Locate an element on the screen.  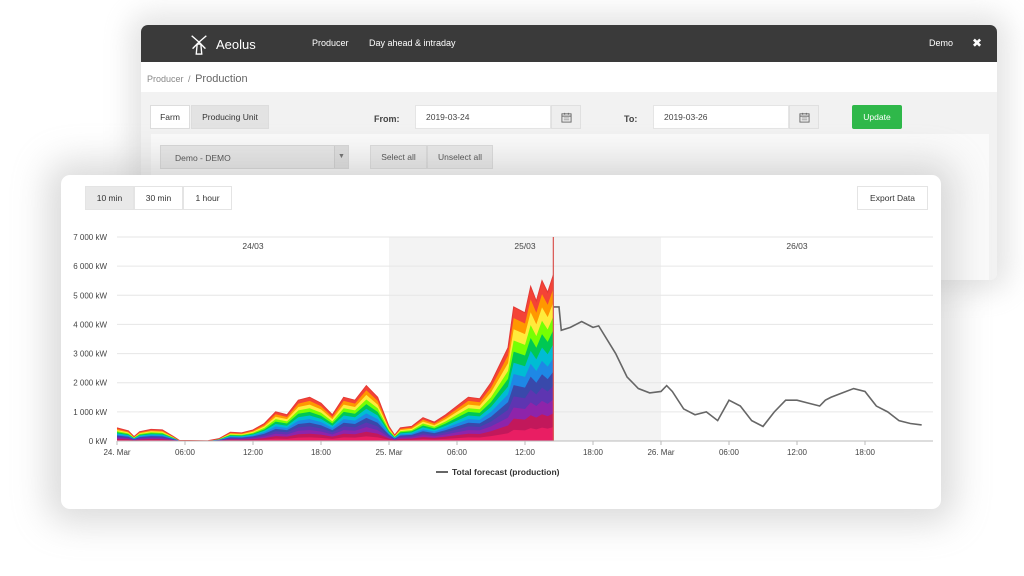
y-tick-label: 0 kW is located at coordinates (98, 441).